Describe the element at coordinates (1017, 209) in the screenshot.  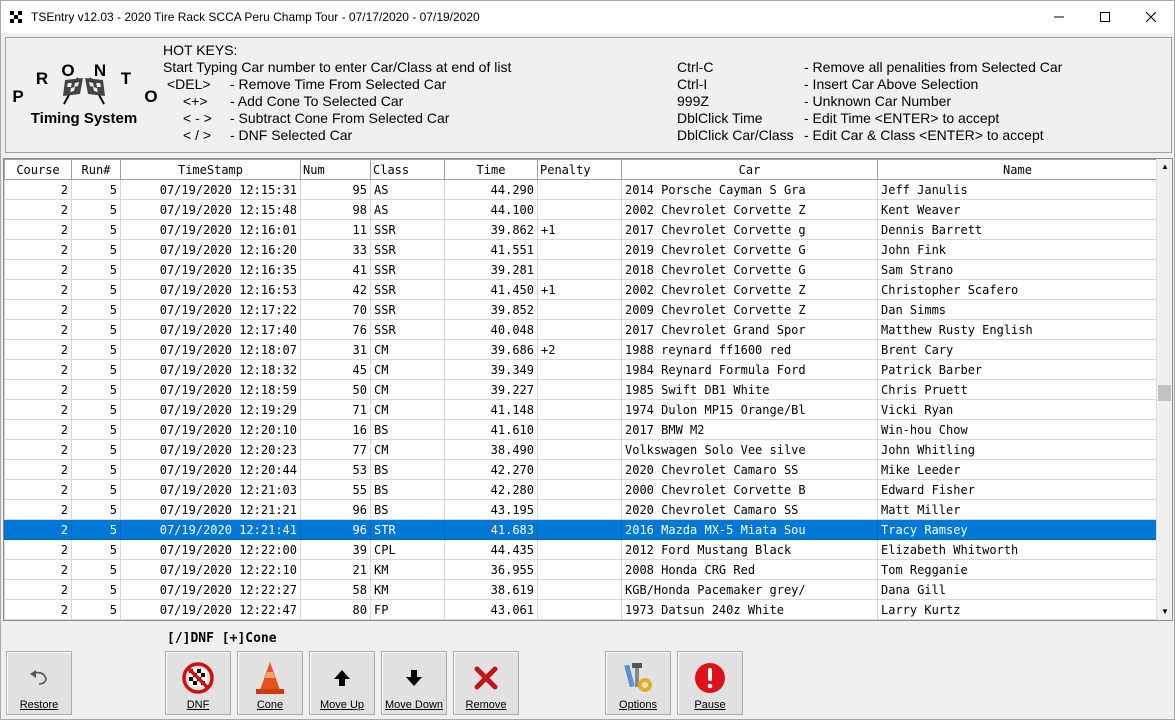
I see `table-cell: Kent Weaver` at that location.